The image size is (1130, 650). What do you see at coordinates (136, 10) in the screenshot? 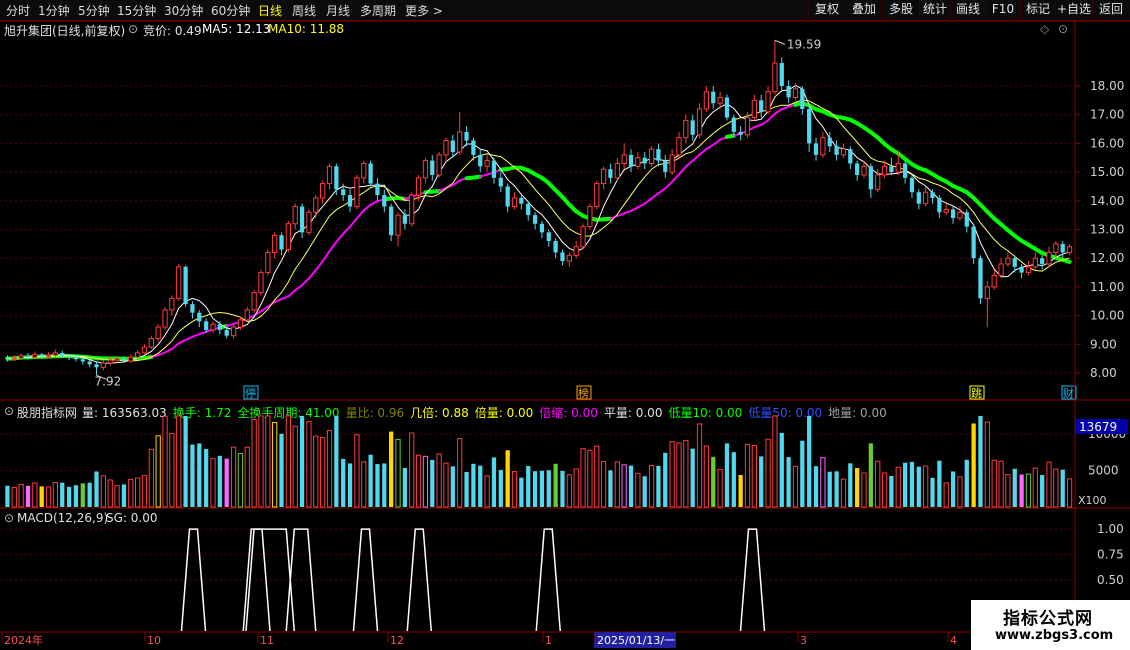
I see `timeframe-tab-15min: 15分钟` at bounding box center [136, 10].